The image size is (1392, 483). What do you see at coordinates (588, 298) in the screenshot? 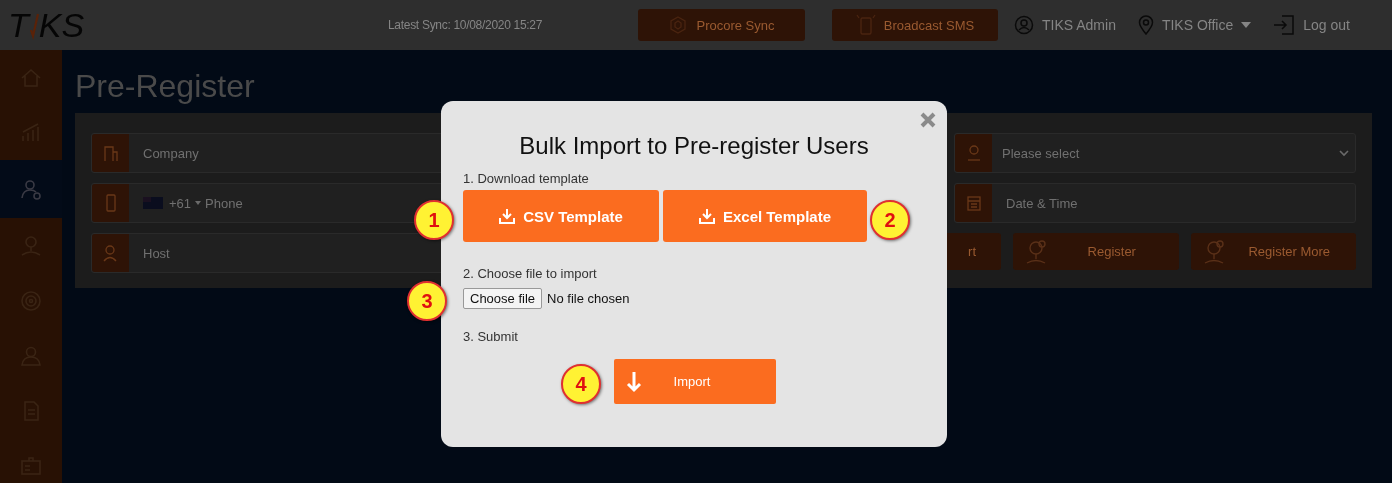
I see `file-status: No file chosen` at bounding box center [588, 298].